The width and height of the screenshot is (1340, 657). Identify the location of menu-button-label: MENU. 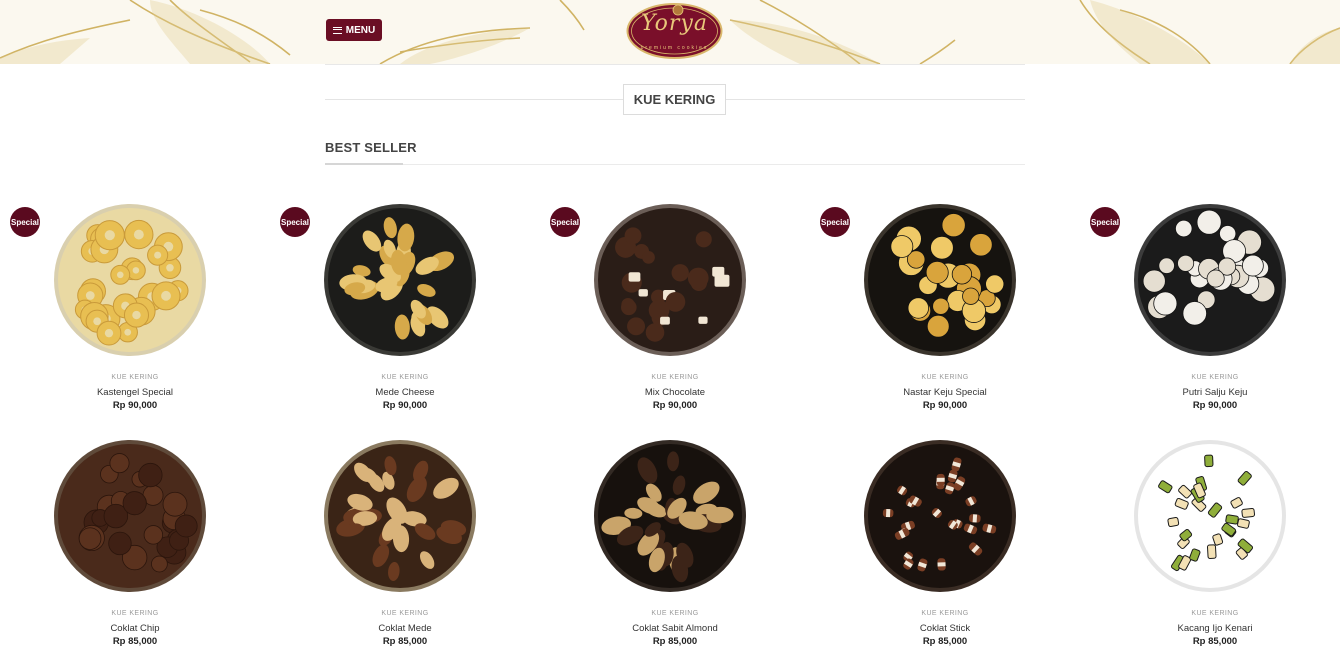
(360, 30).